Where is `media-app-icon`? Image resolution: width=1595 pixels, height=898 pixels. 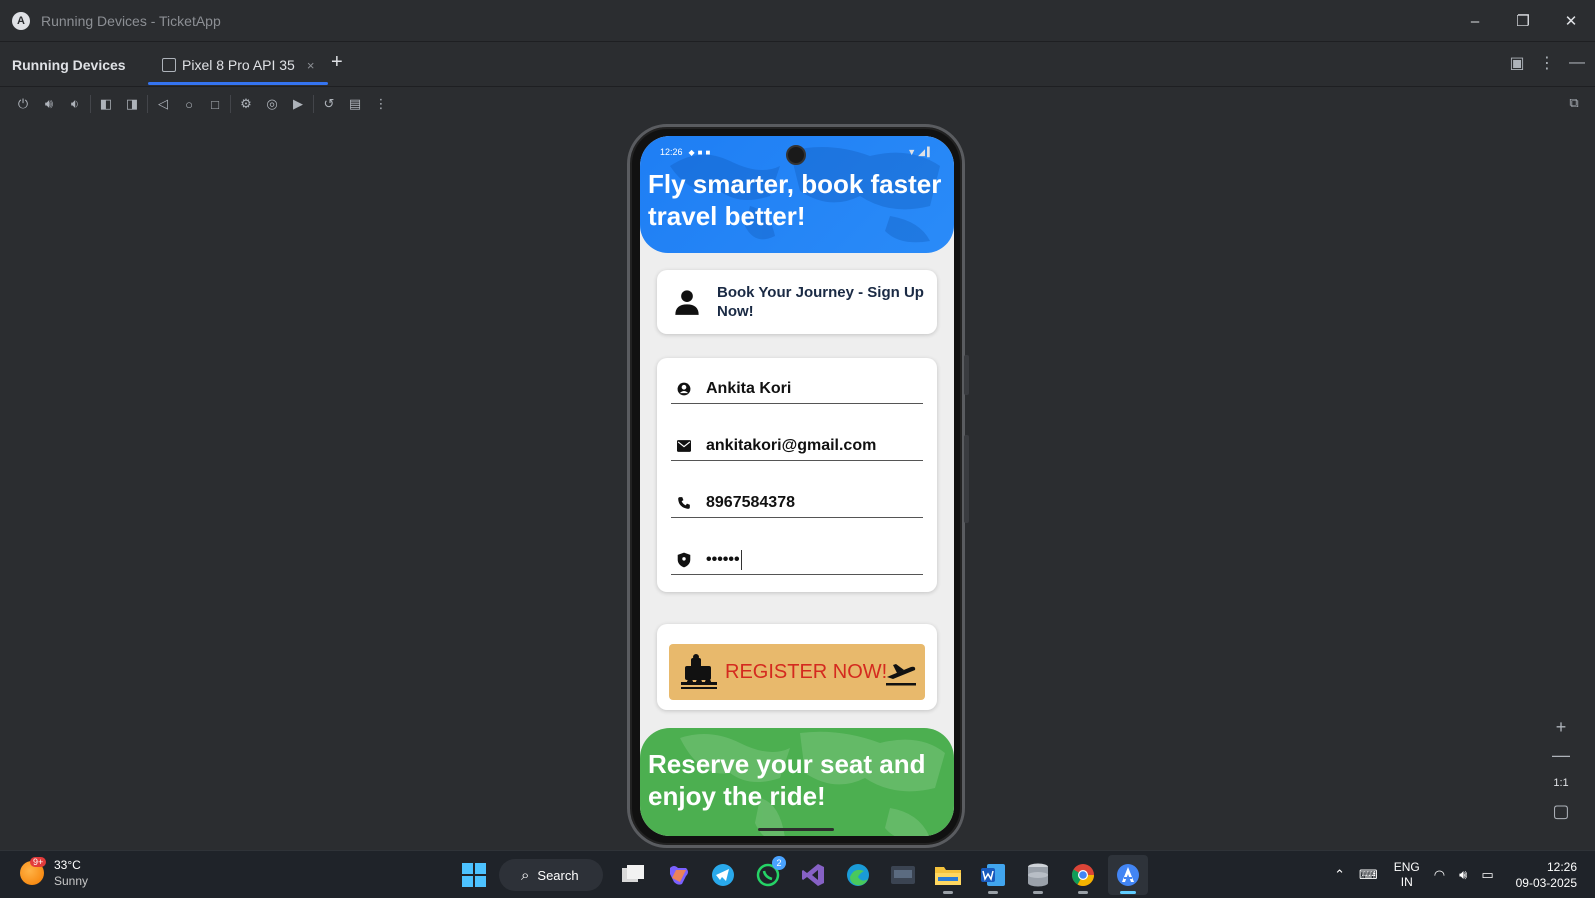 media-app-icon is located at coordinates (903, 875).